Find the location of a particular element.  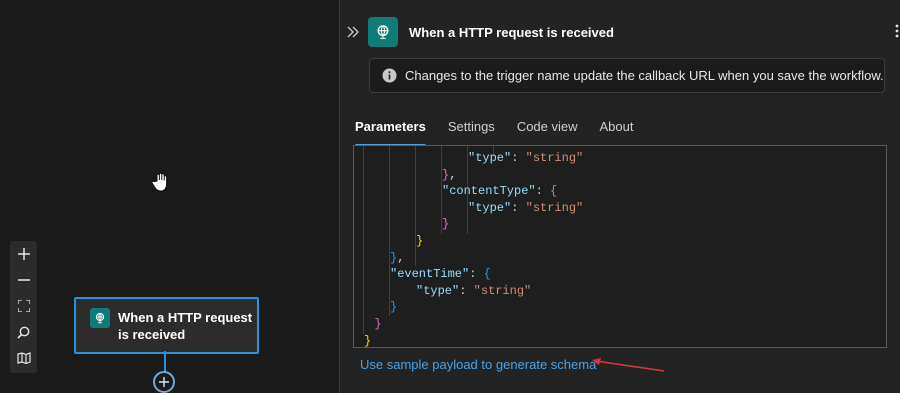

fit-view-icon is located at coordinates (23, 306).